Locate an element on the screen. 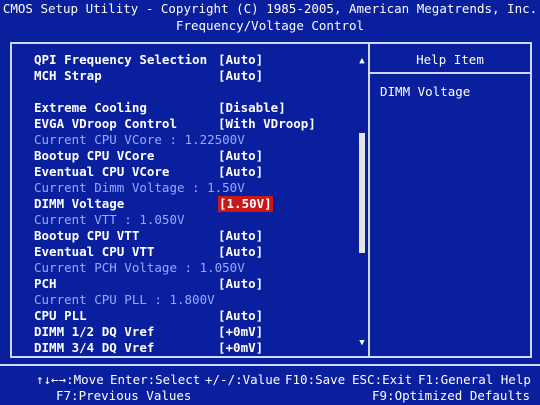 The height and width of the screenshot is (405, 540). setting-label: QPI Frequency Selection is located at coordinates (121, 59).